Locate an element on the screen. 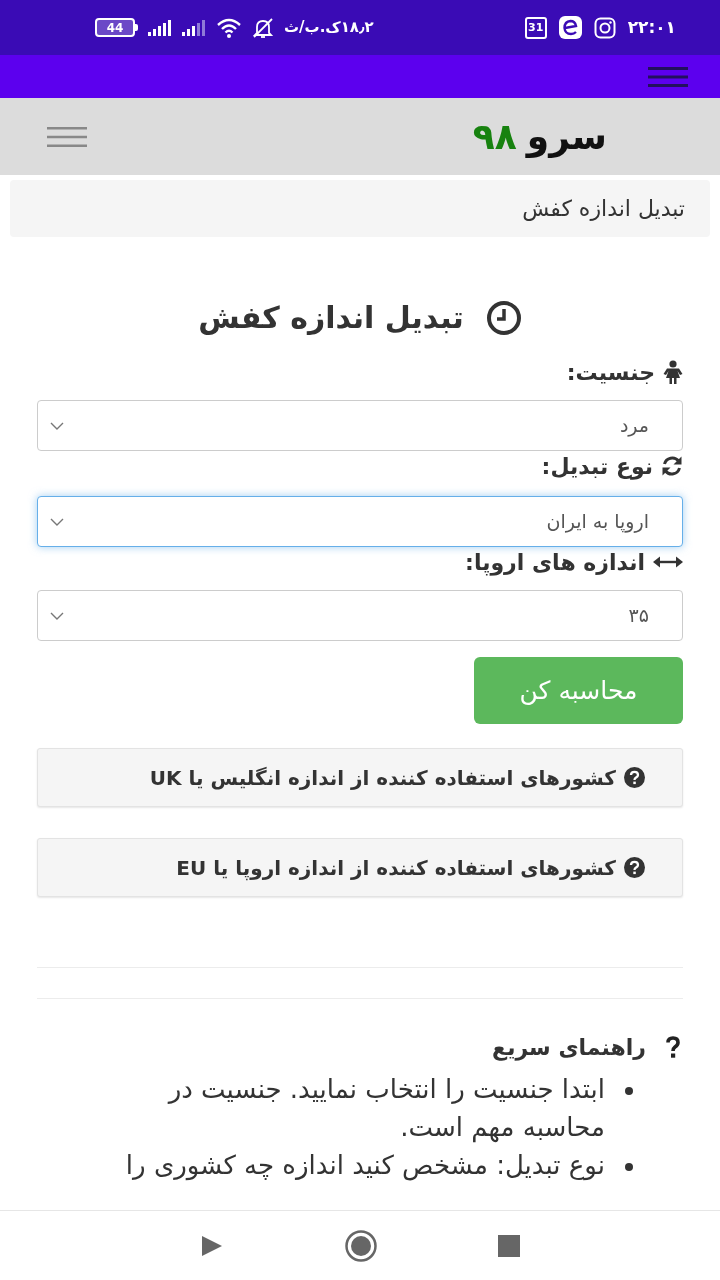  battery-indicator: 44 is located at coordinates (116, 27).